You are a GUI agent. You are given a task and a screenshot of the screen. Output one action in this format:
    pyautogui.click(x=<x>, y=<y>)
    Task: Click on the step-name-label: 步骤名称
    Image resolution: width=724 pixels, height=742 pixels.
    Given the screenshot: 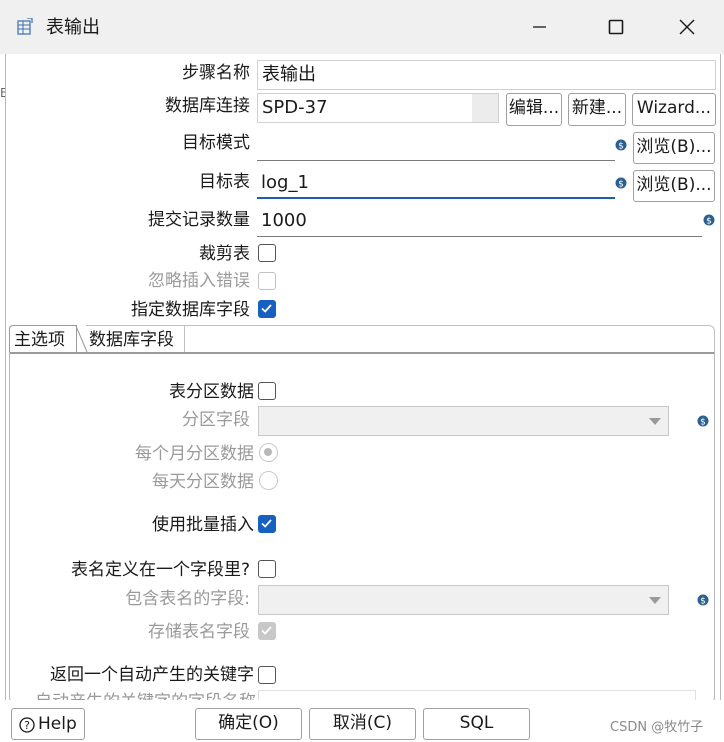 What is the action you would take?
    pyautogui.click(x=216, y=73)
    